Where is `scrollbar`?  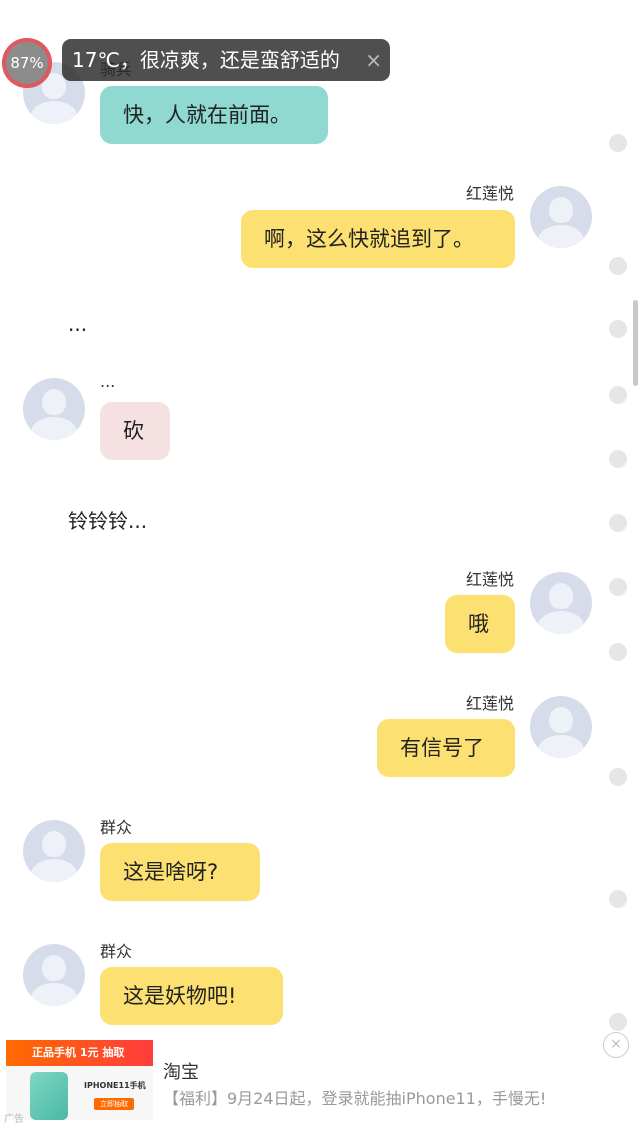
scrollbar is located at coordinates (635, 343).